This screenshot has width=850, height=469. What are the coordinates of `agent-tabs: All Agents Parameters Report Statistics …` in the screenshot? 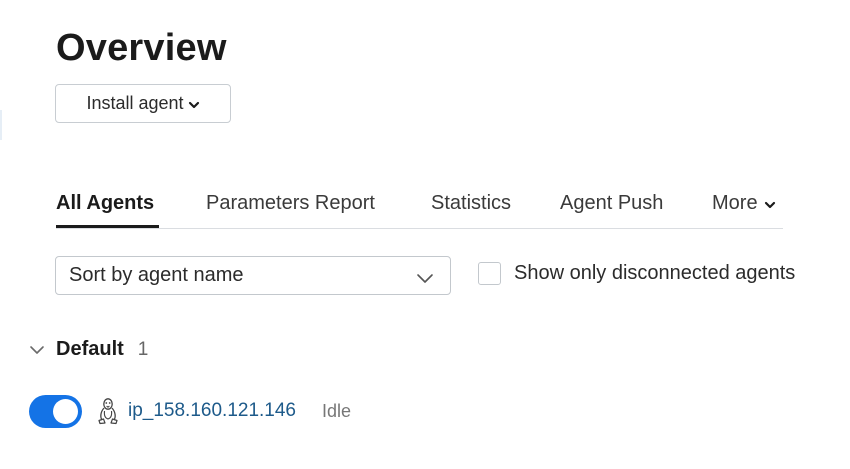 It's located at (419, 204).